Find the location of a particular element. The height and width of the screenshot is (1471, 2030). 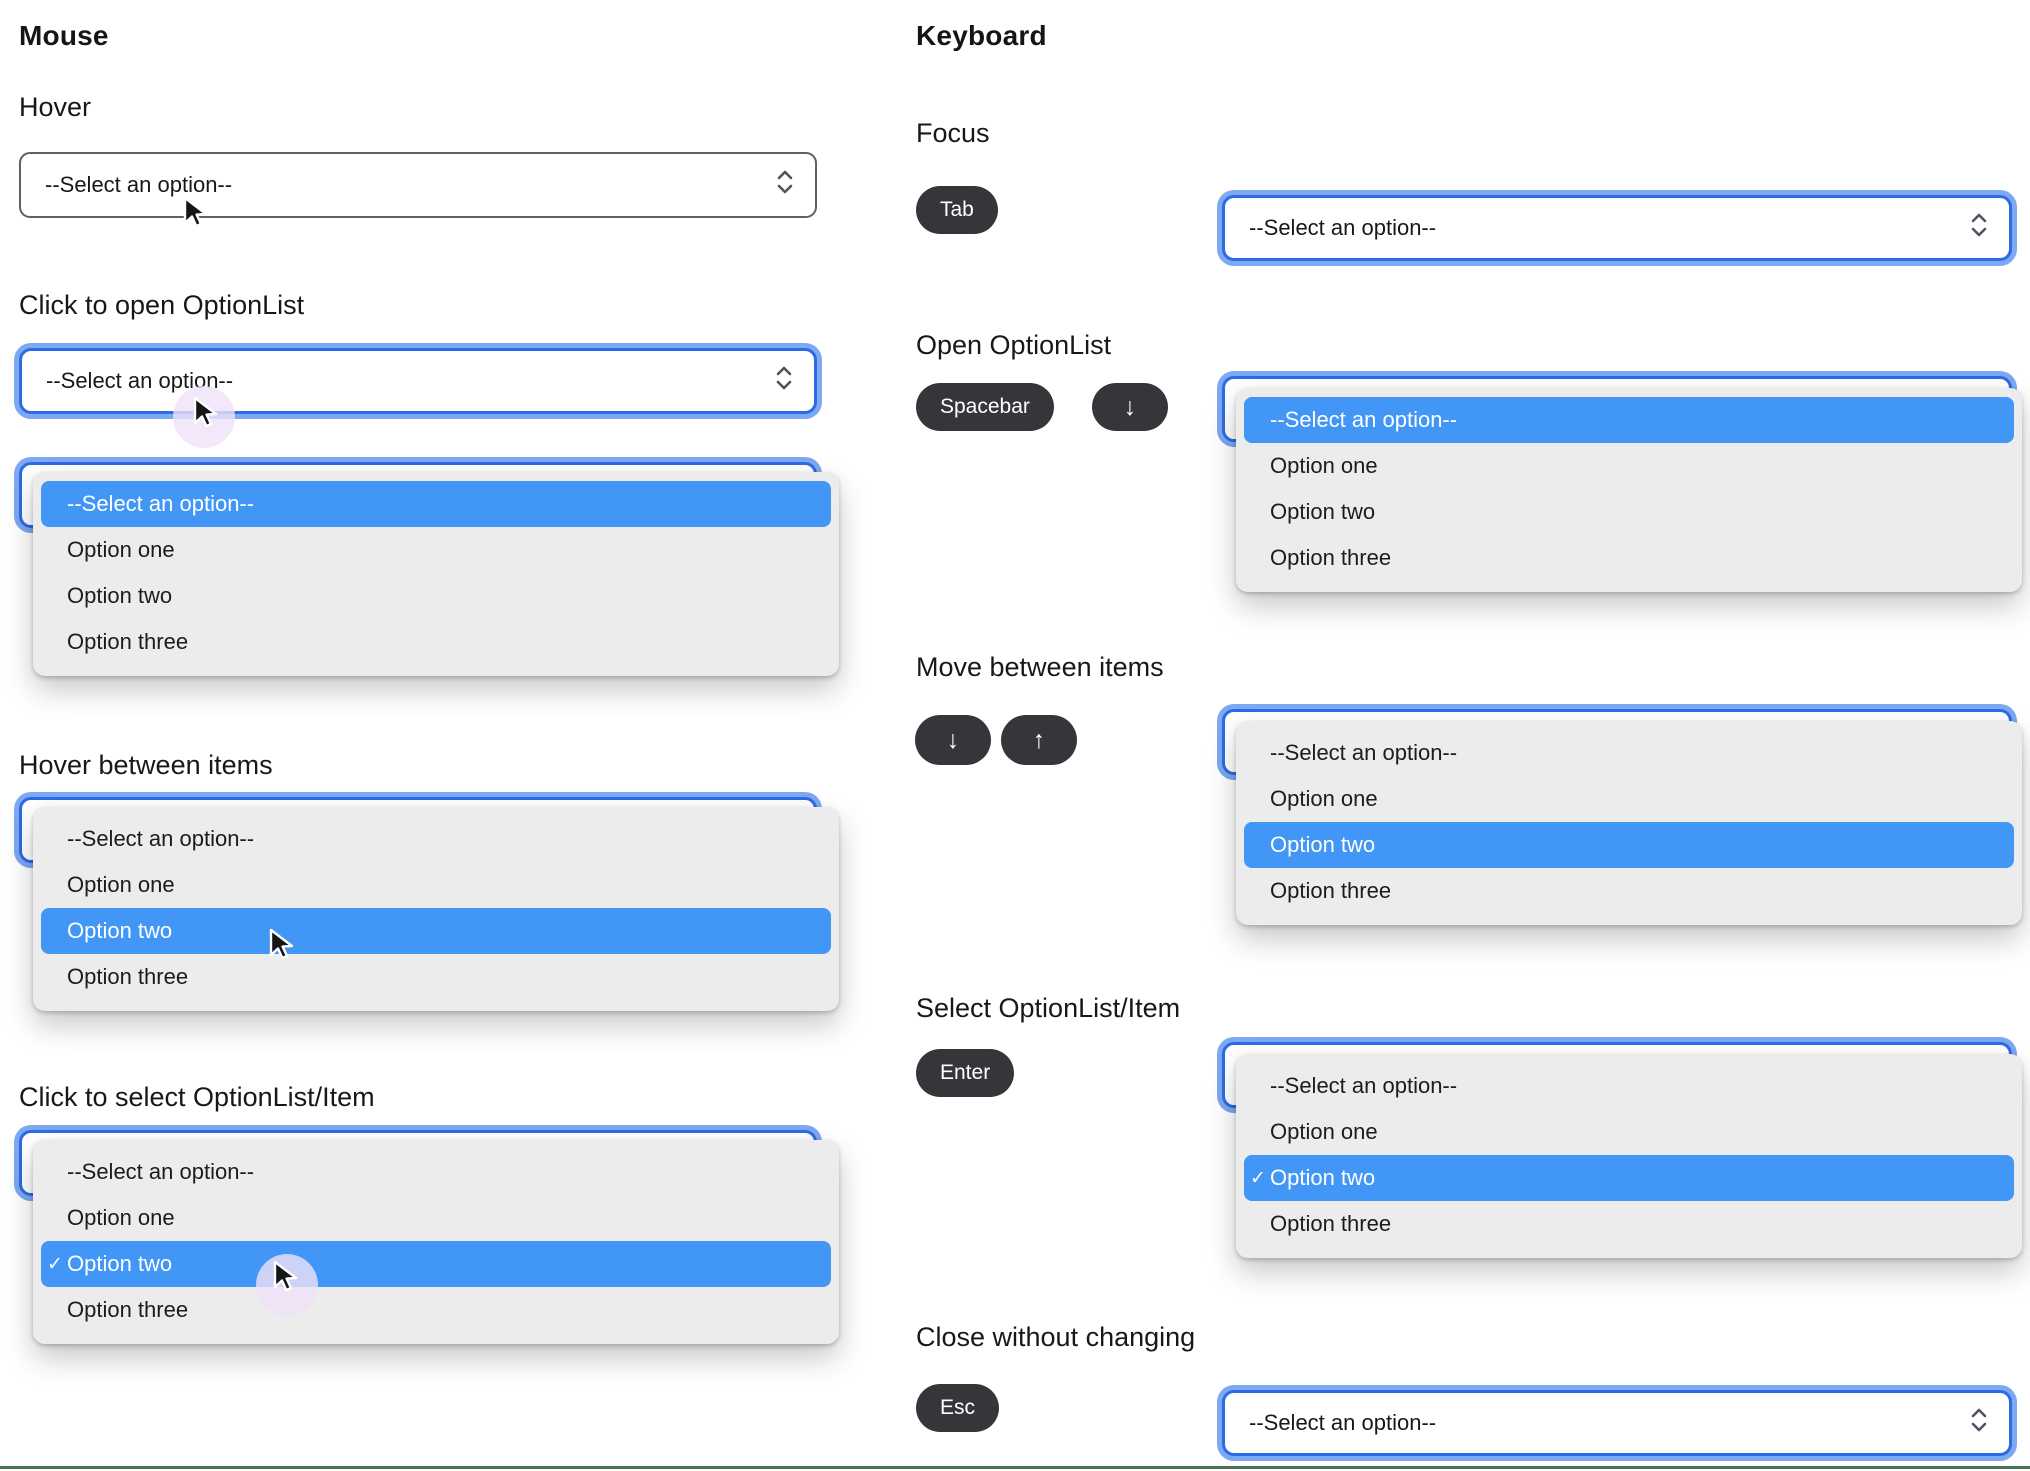

key-esc: Esc is located at coordinates (958, 1408).